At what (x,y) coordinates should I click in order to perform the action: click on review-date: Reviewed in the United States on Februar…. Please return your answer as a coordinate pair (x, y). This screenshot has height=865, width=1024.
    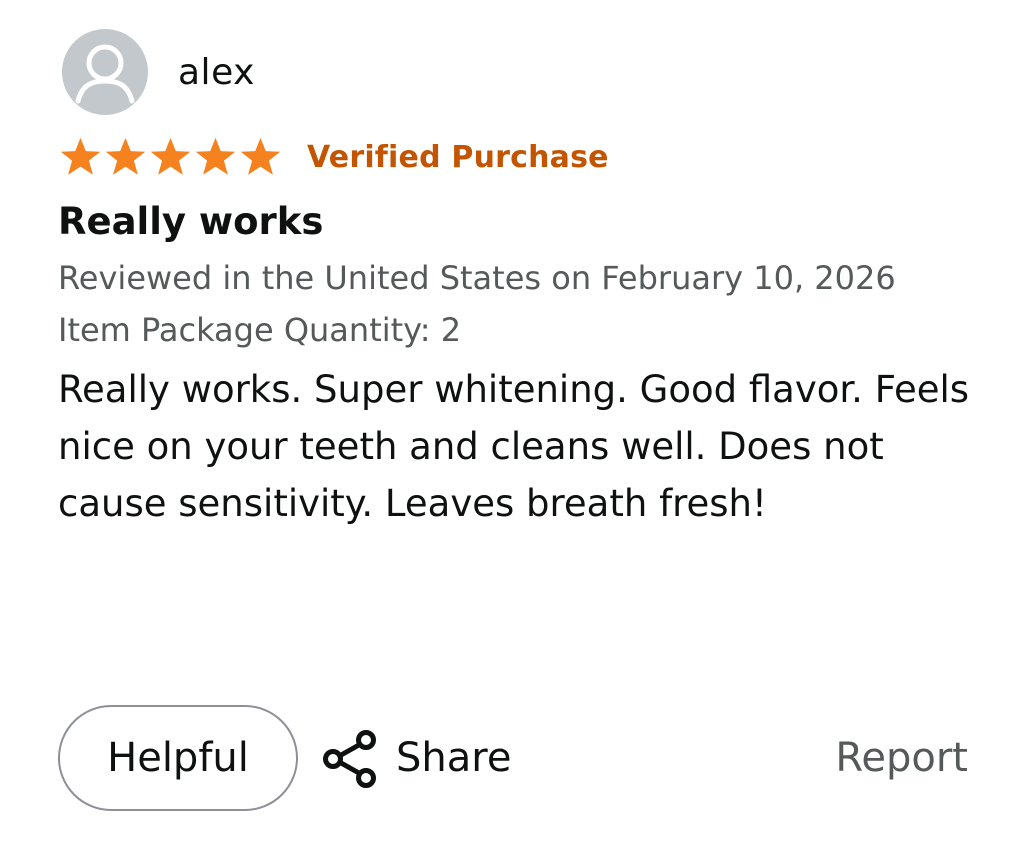
    Looking at the image, I should click on (477, 278).